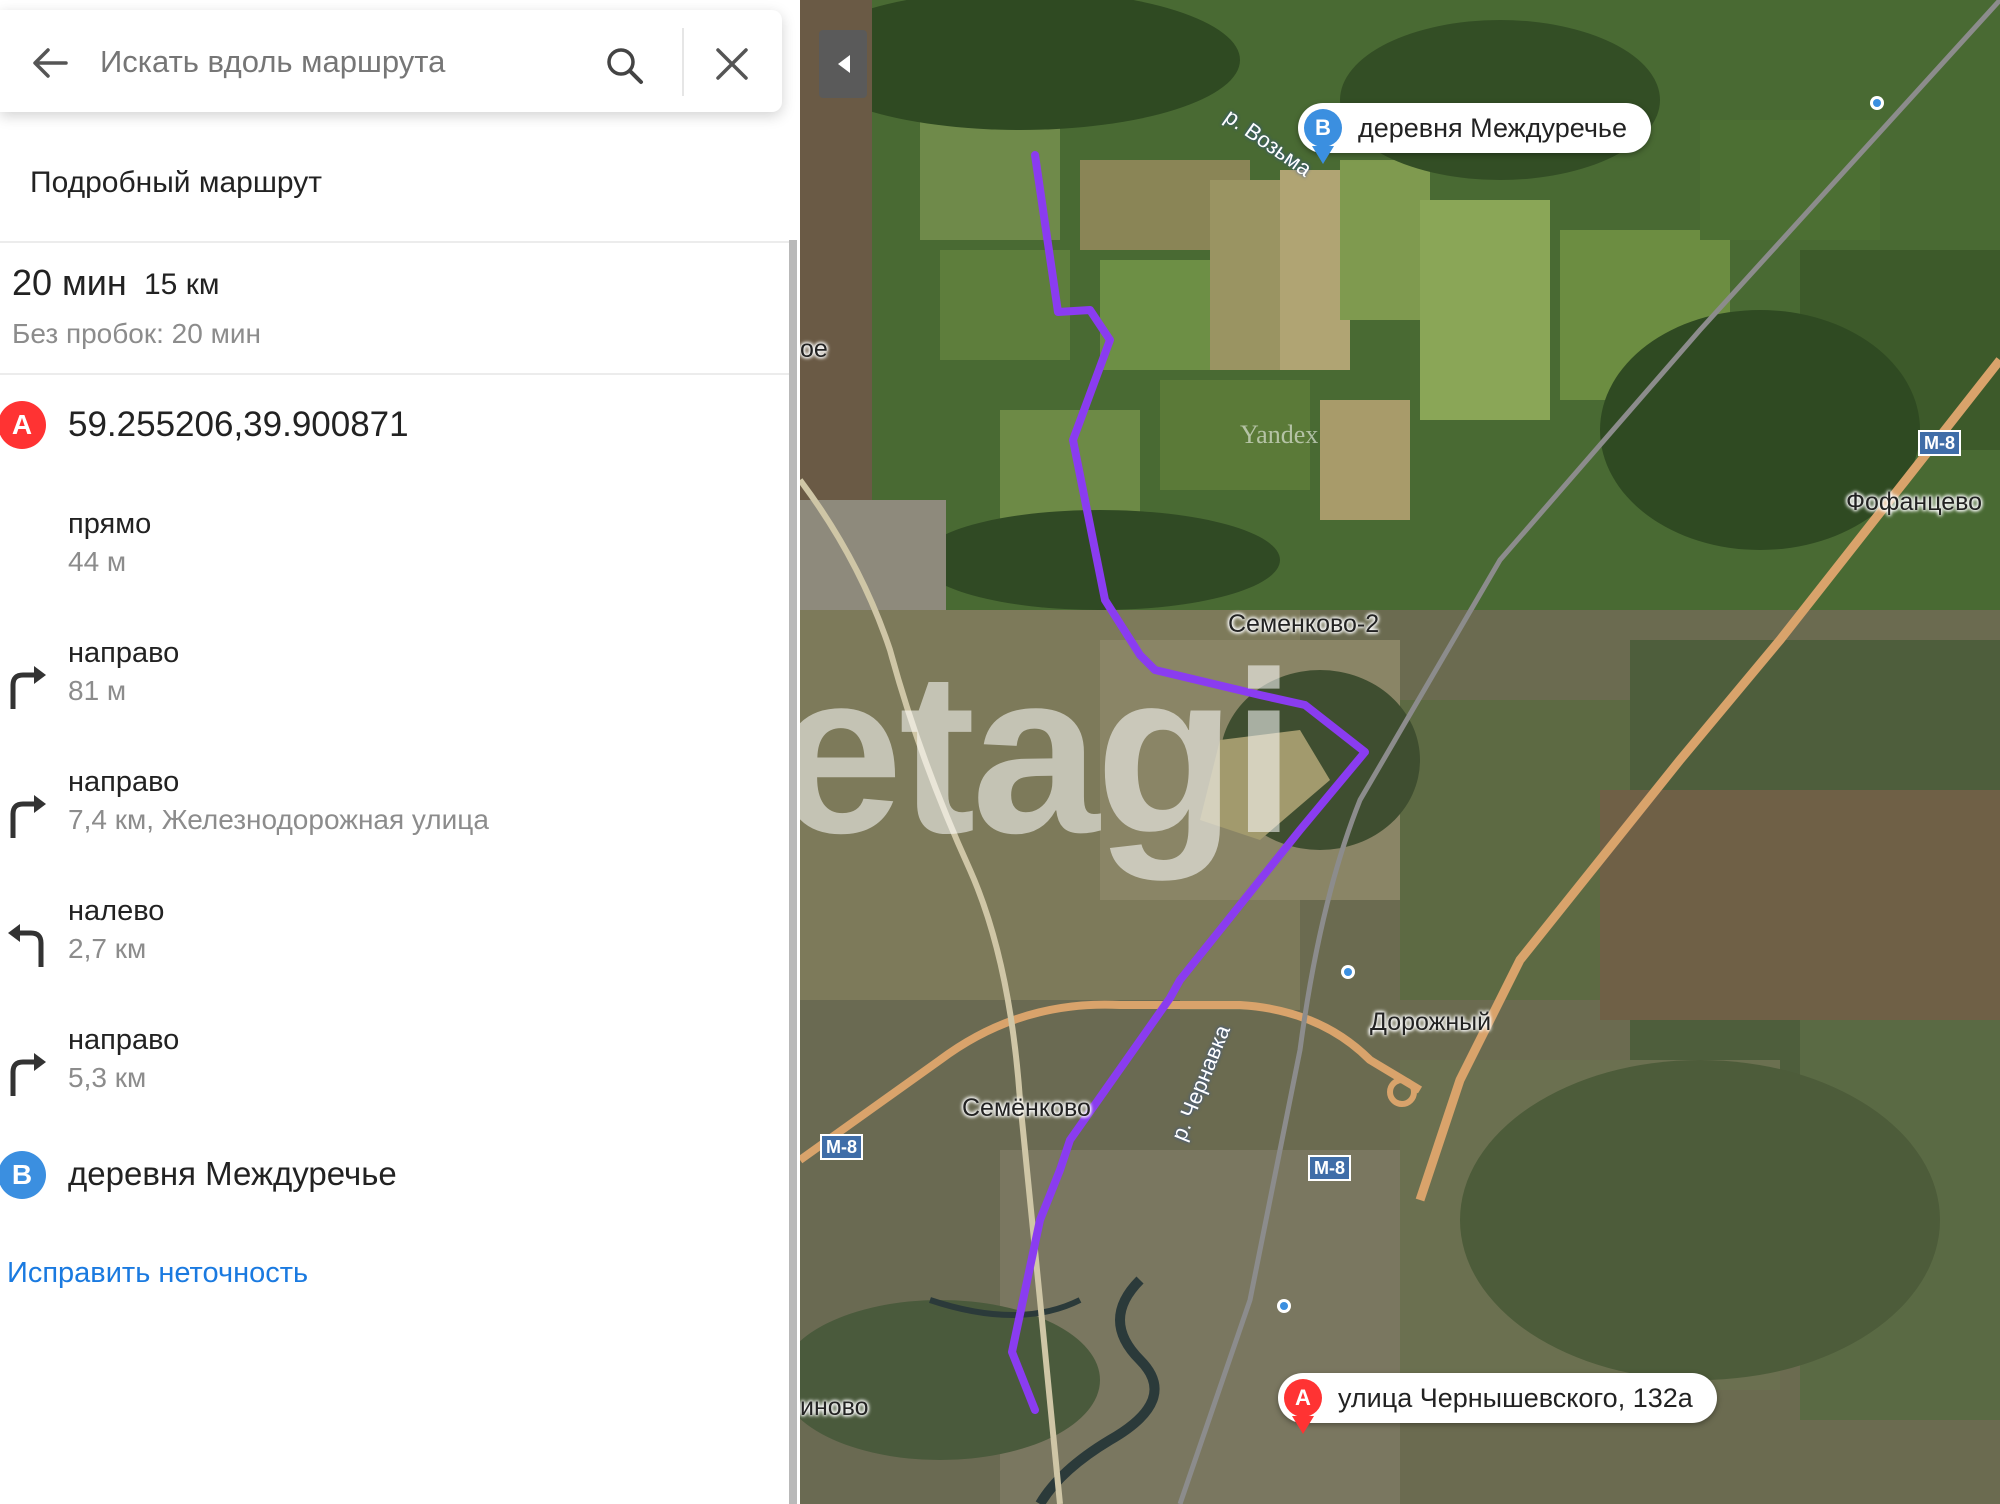 The image size is (2000, 1504). I want to click on place-label-dorozhny: Дорожный, so click(1431, 1022).